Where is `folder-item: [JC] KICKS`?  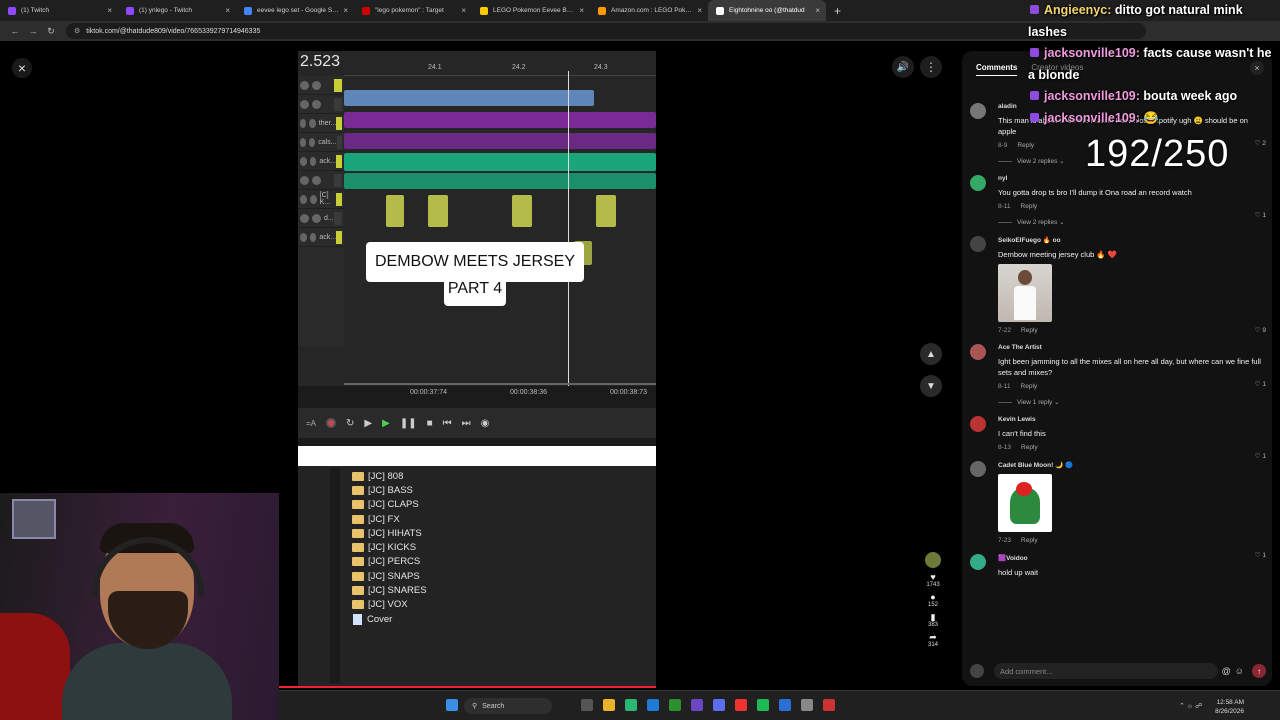
folder-item: [JC] KICKS is located at coordinates (389, 547).